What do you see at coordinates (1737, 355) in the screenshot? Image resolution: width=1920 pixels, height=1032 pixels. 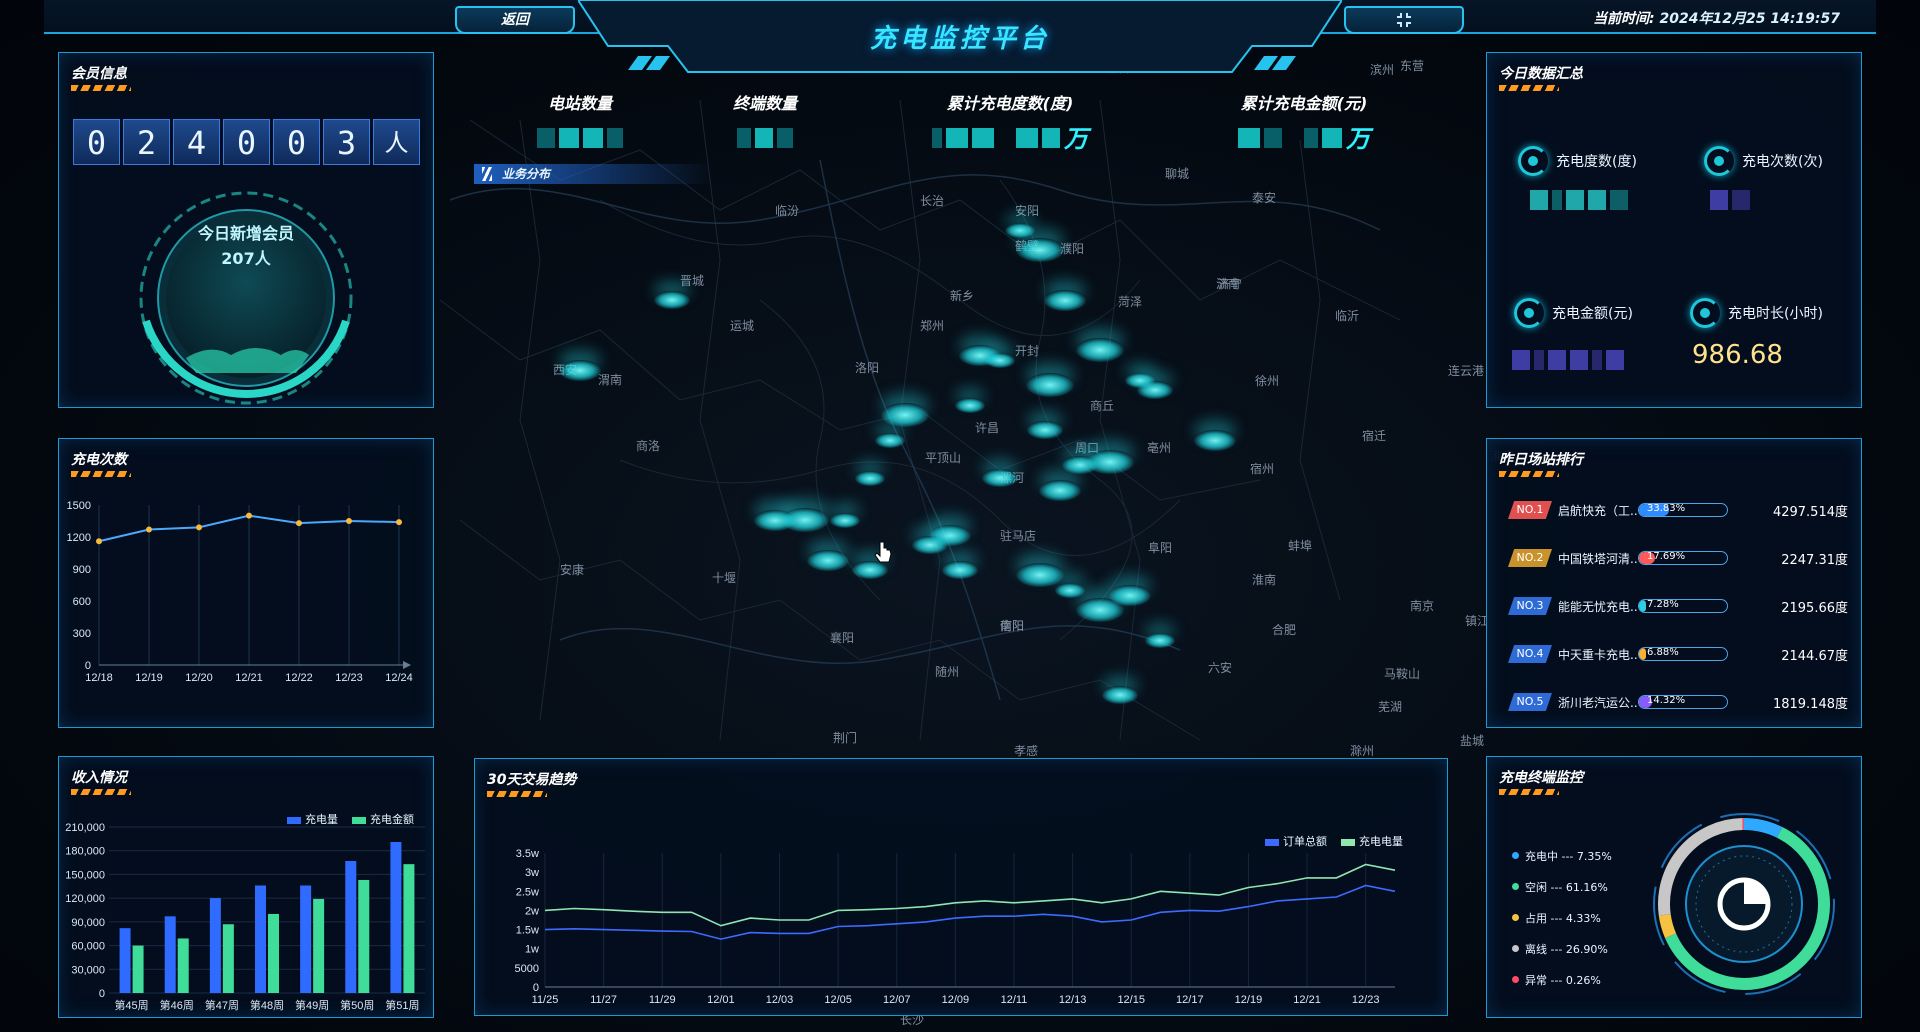 I see `summary-duration-value: 986.68` at bounding box center [1737, 355].